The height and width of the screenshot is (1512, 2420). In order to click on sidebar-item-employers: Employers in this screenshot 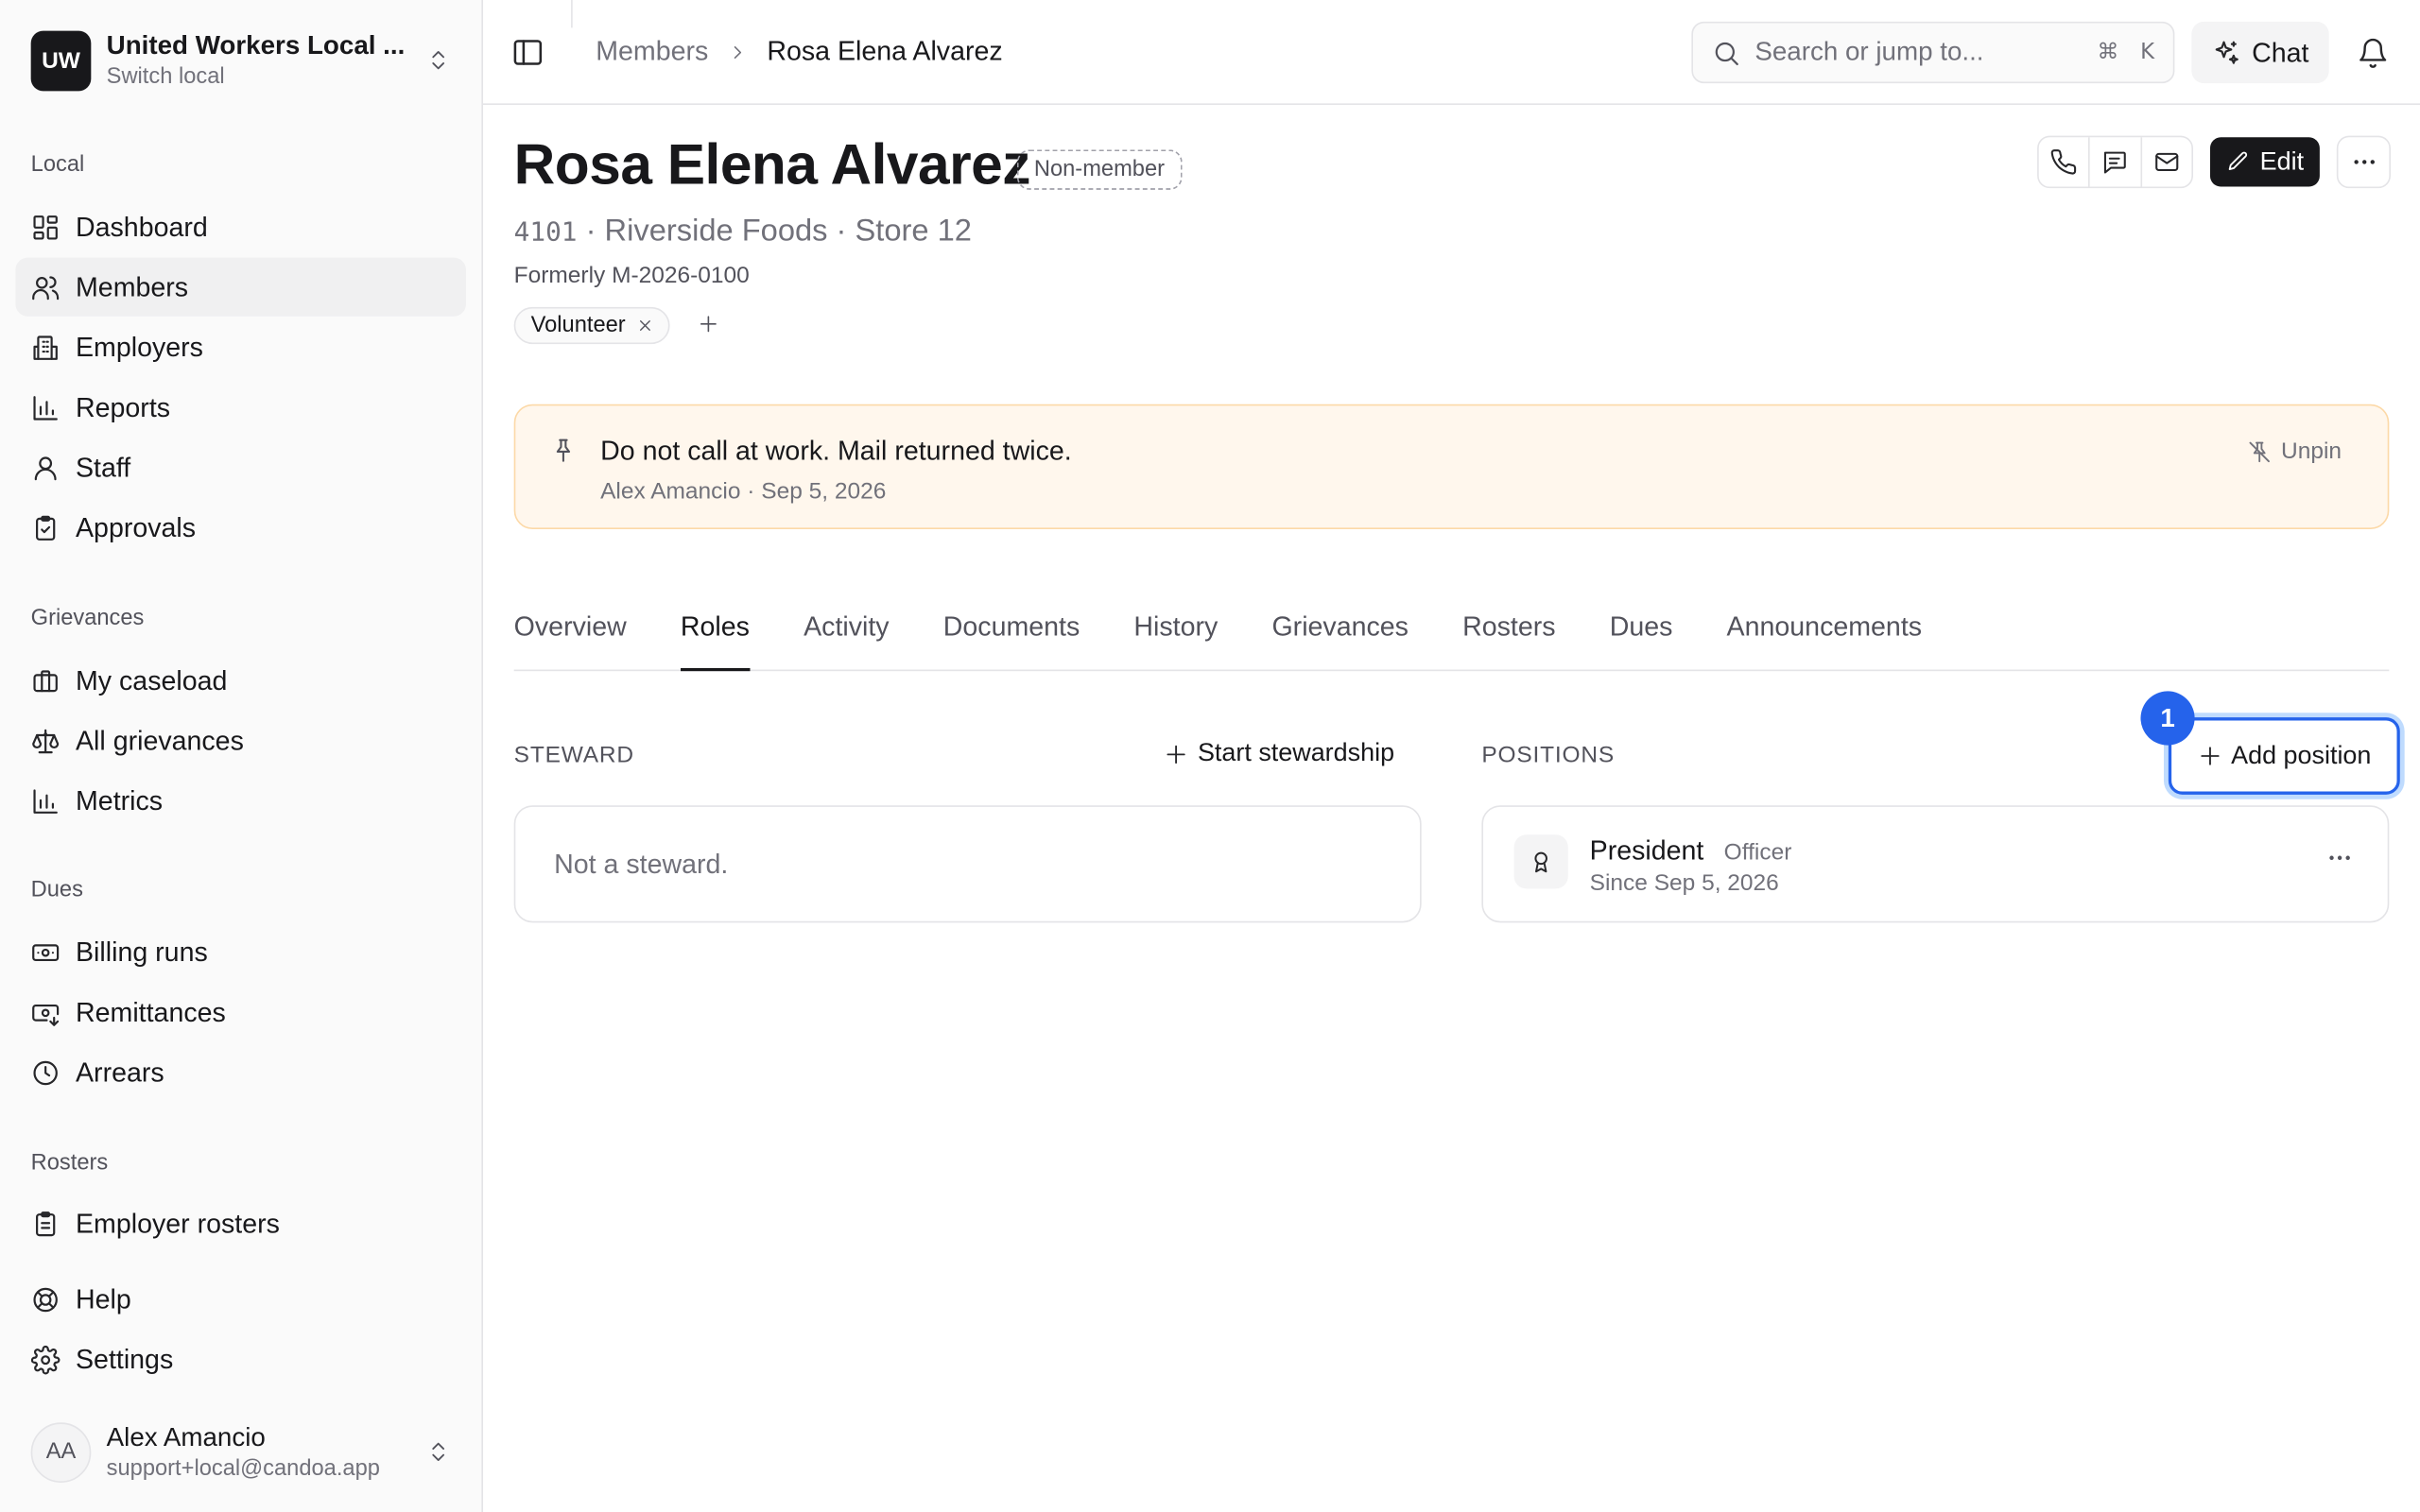, I will do `click(241, 347)`.